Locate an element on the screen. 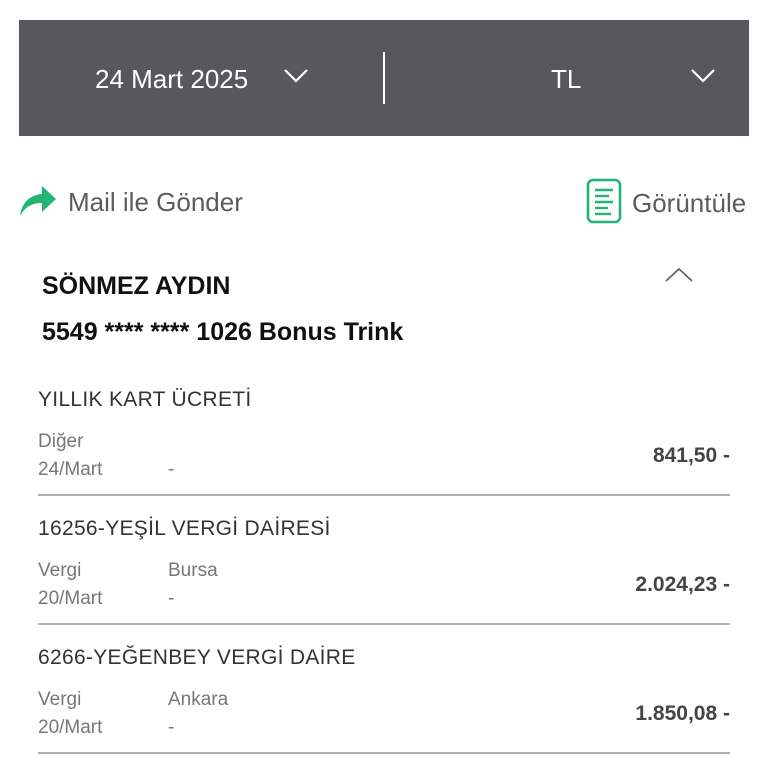 The height and width of the screenshot is (768, 768). transaction-title: 6266-YEĞENBEY VERGİ DAİRE is located at coordinates (197, 657).